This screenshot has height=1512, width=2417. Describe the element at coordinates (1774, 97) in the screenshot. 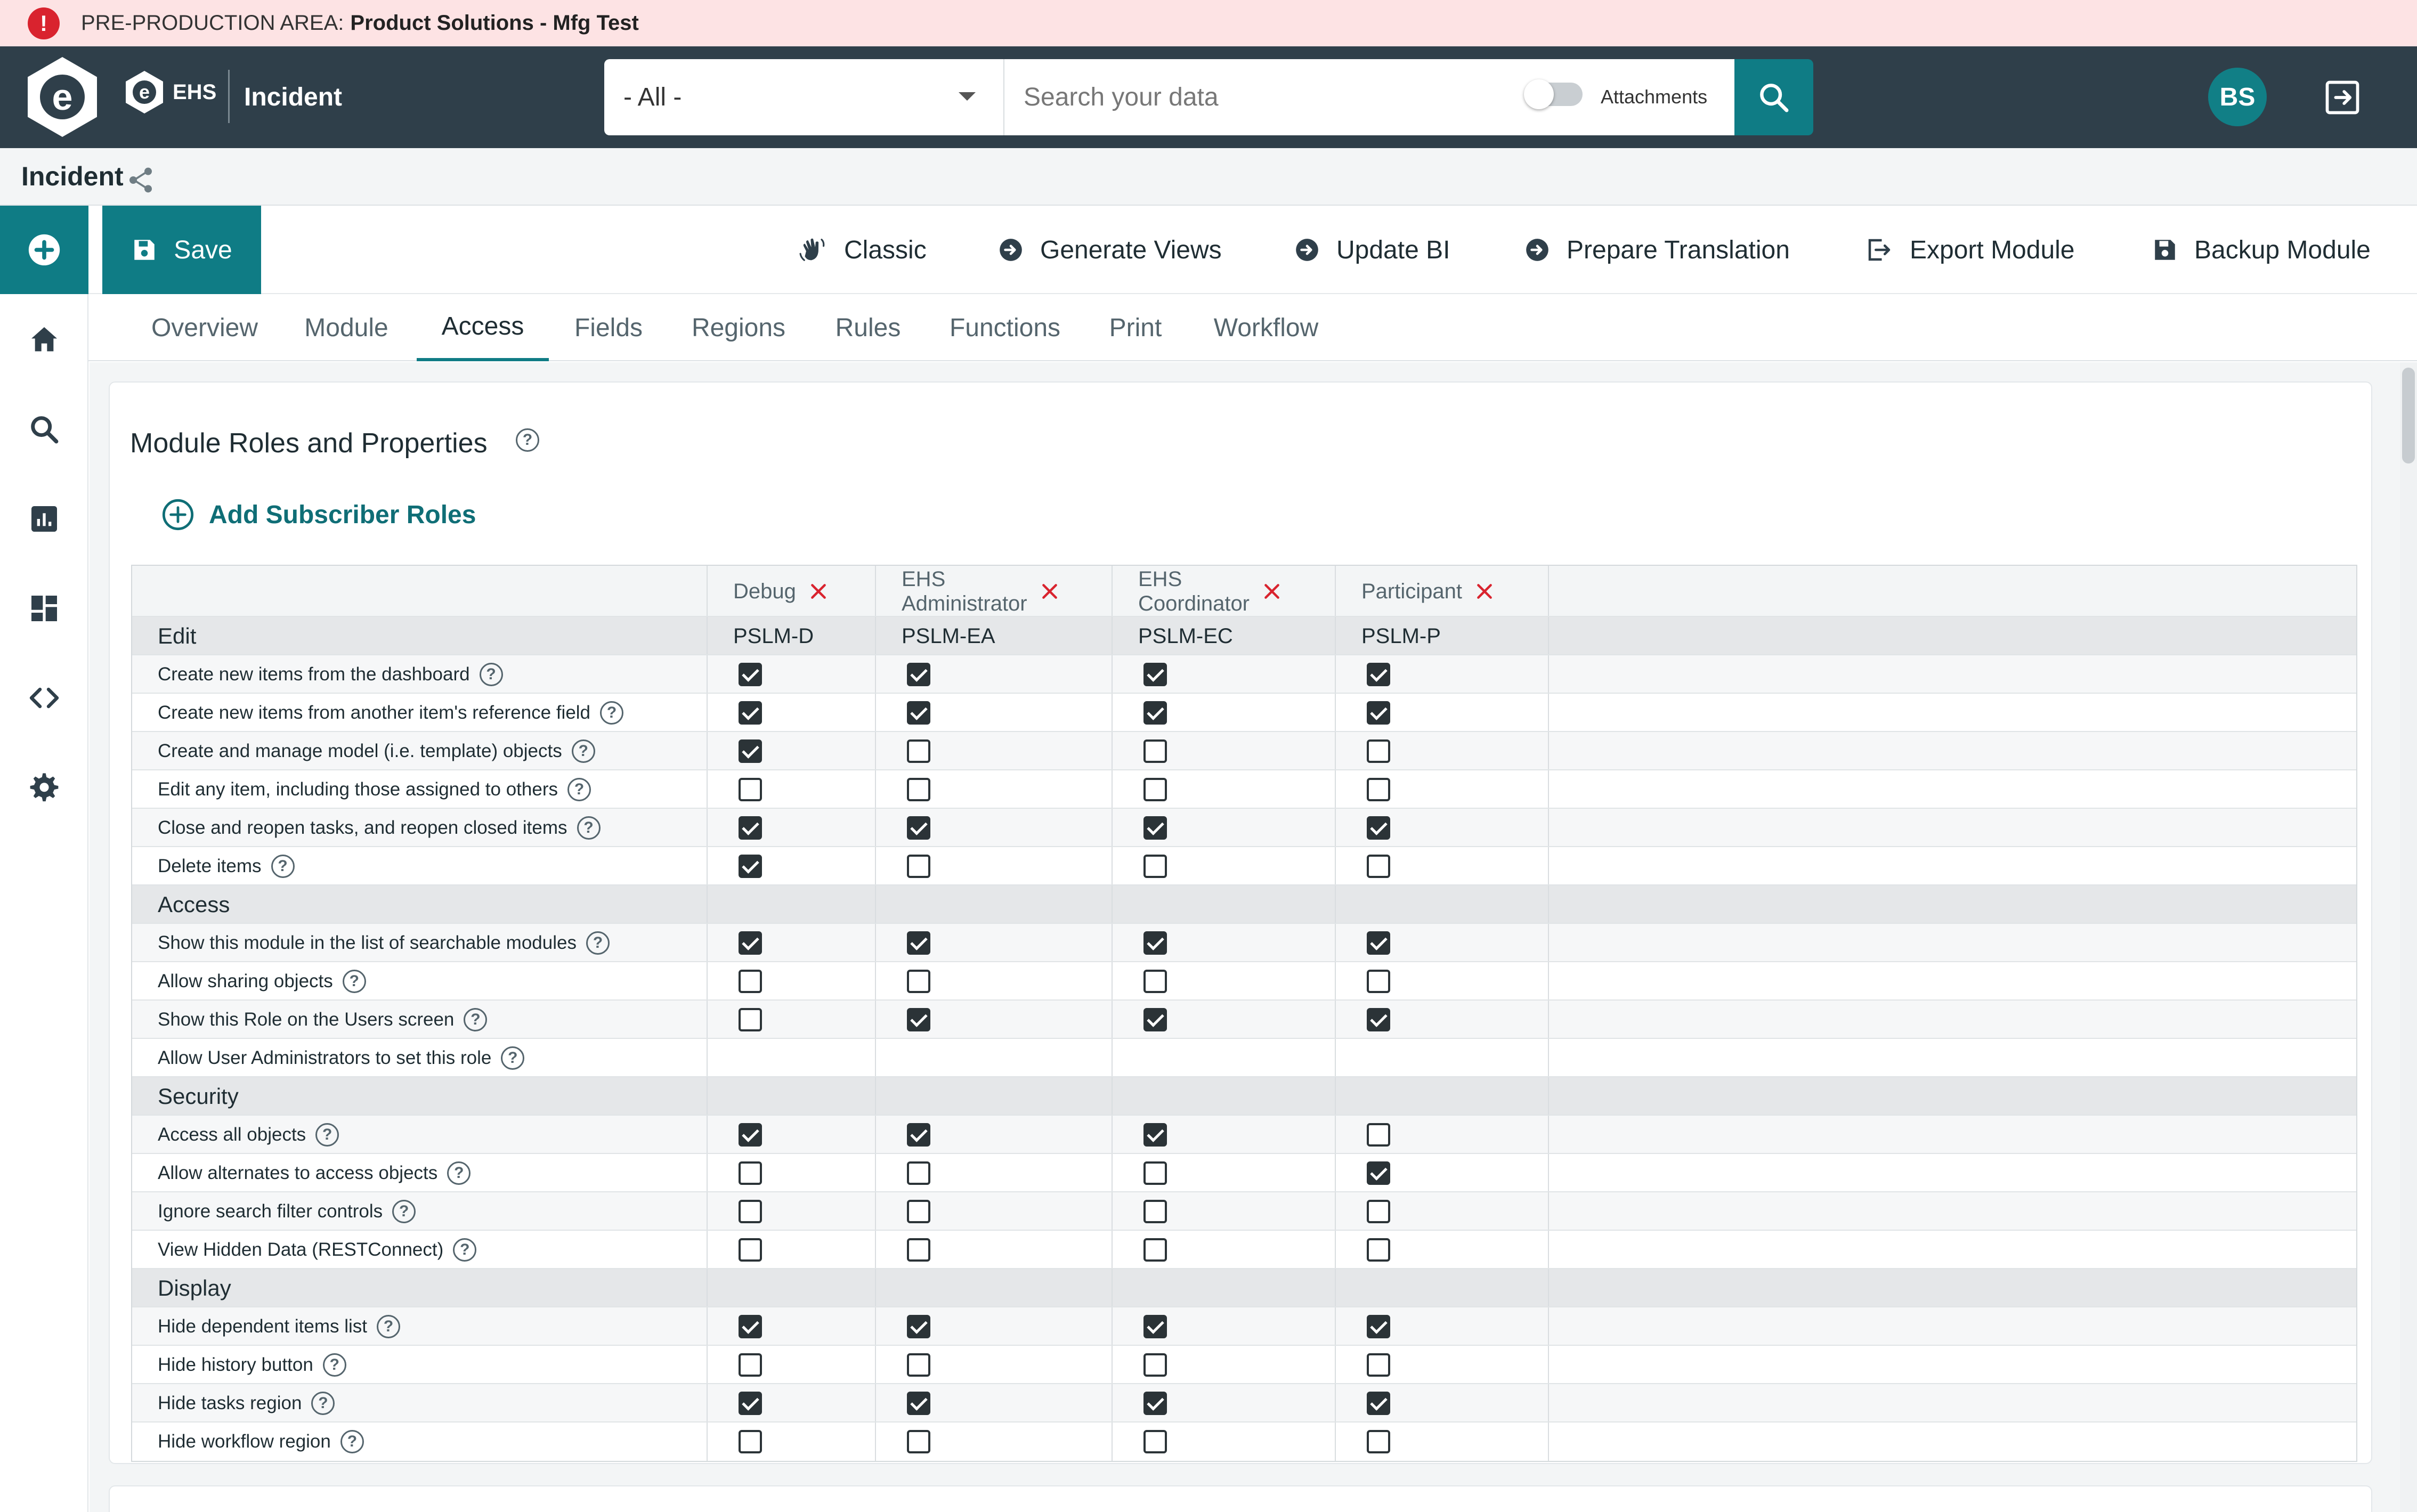

I see `search-button` at that location.